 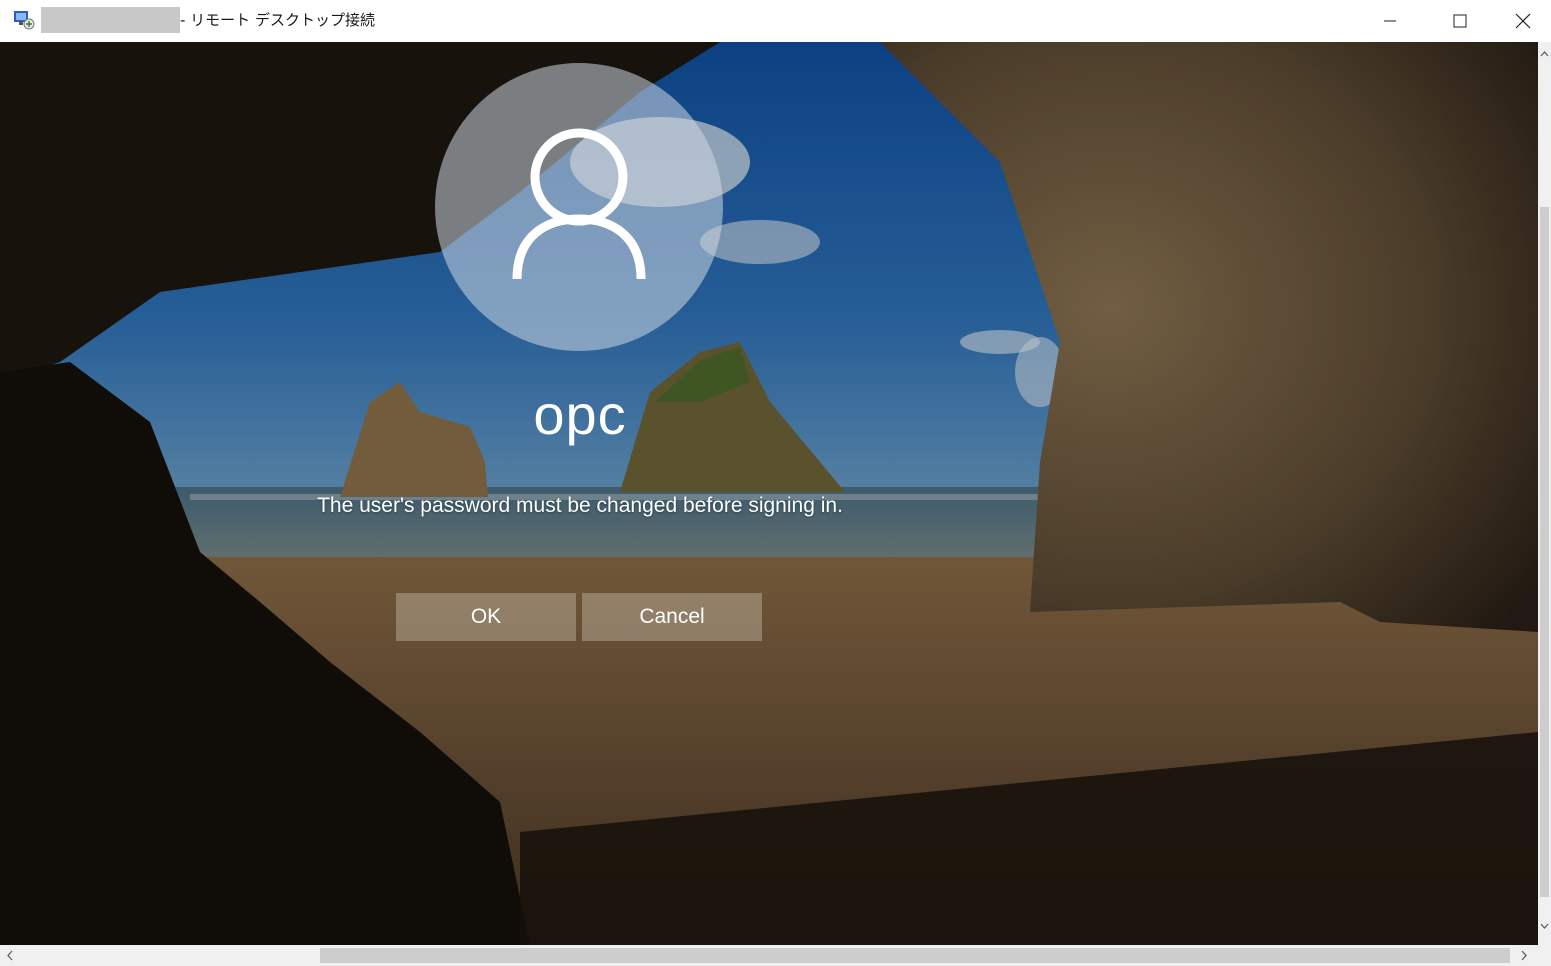 I want to click on remote-desktop-icon, so click(x=24, y=20).